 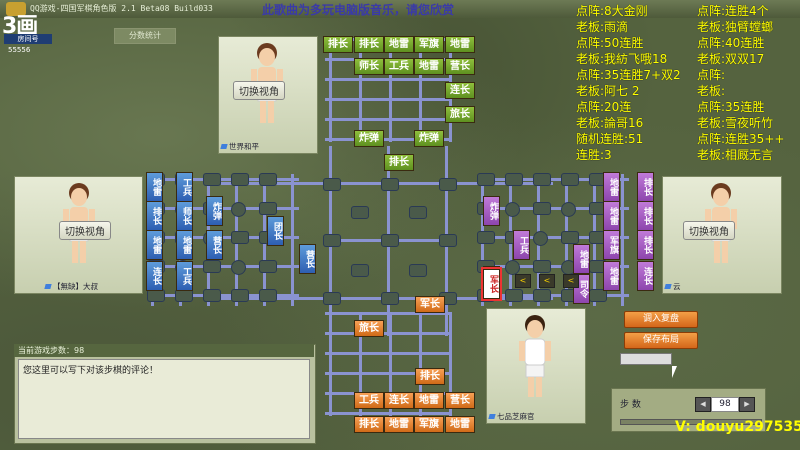 I want to click on save-layout-button: 保存布局, so click(x=661, y=340).